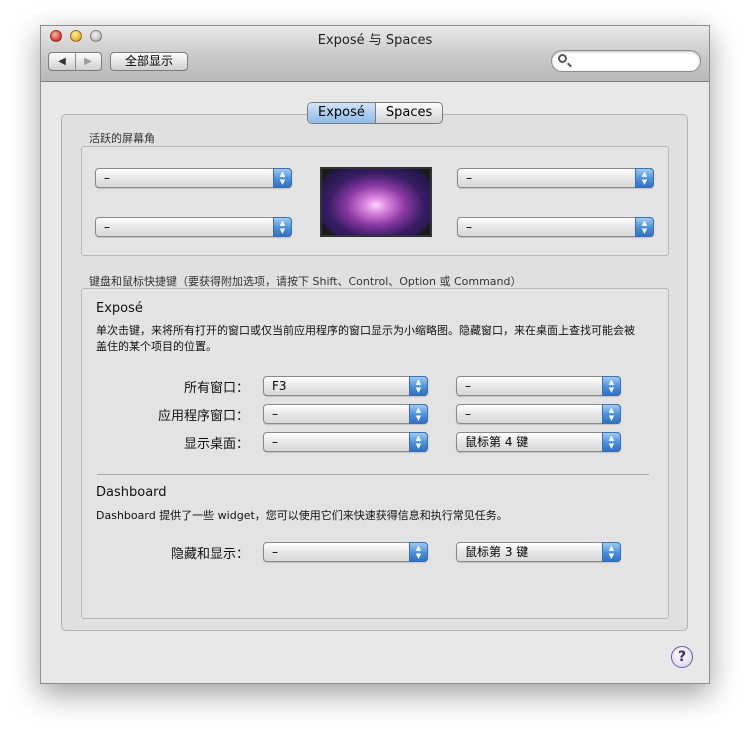 This screenshot has height=738, width=748. Describe the element at coordinates (279, 386) in the screenshot. I see `all-windows-key-value: F3` at that location.